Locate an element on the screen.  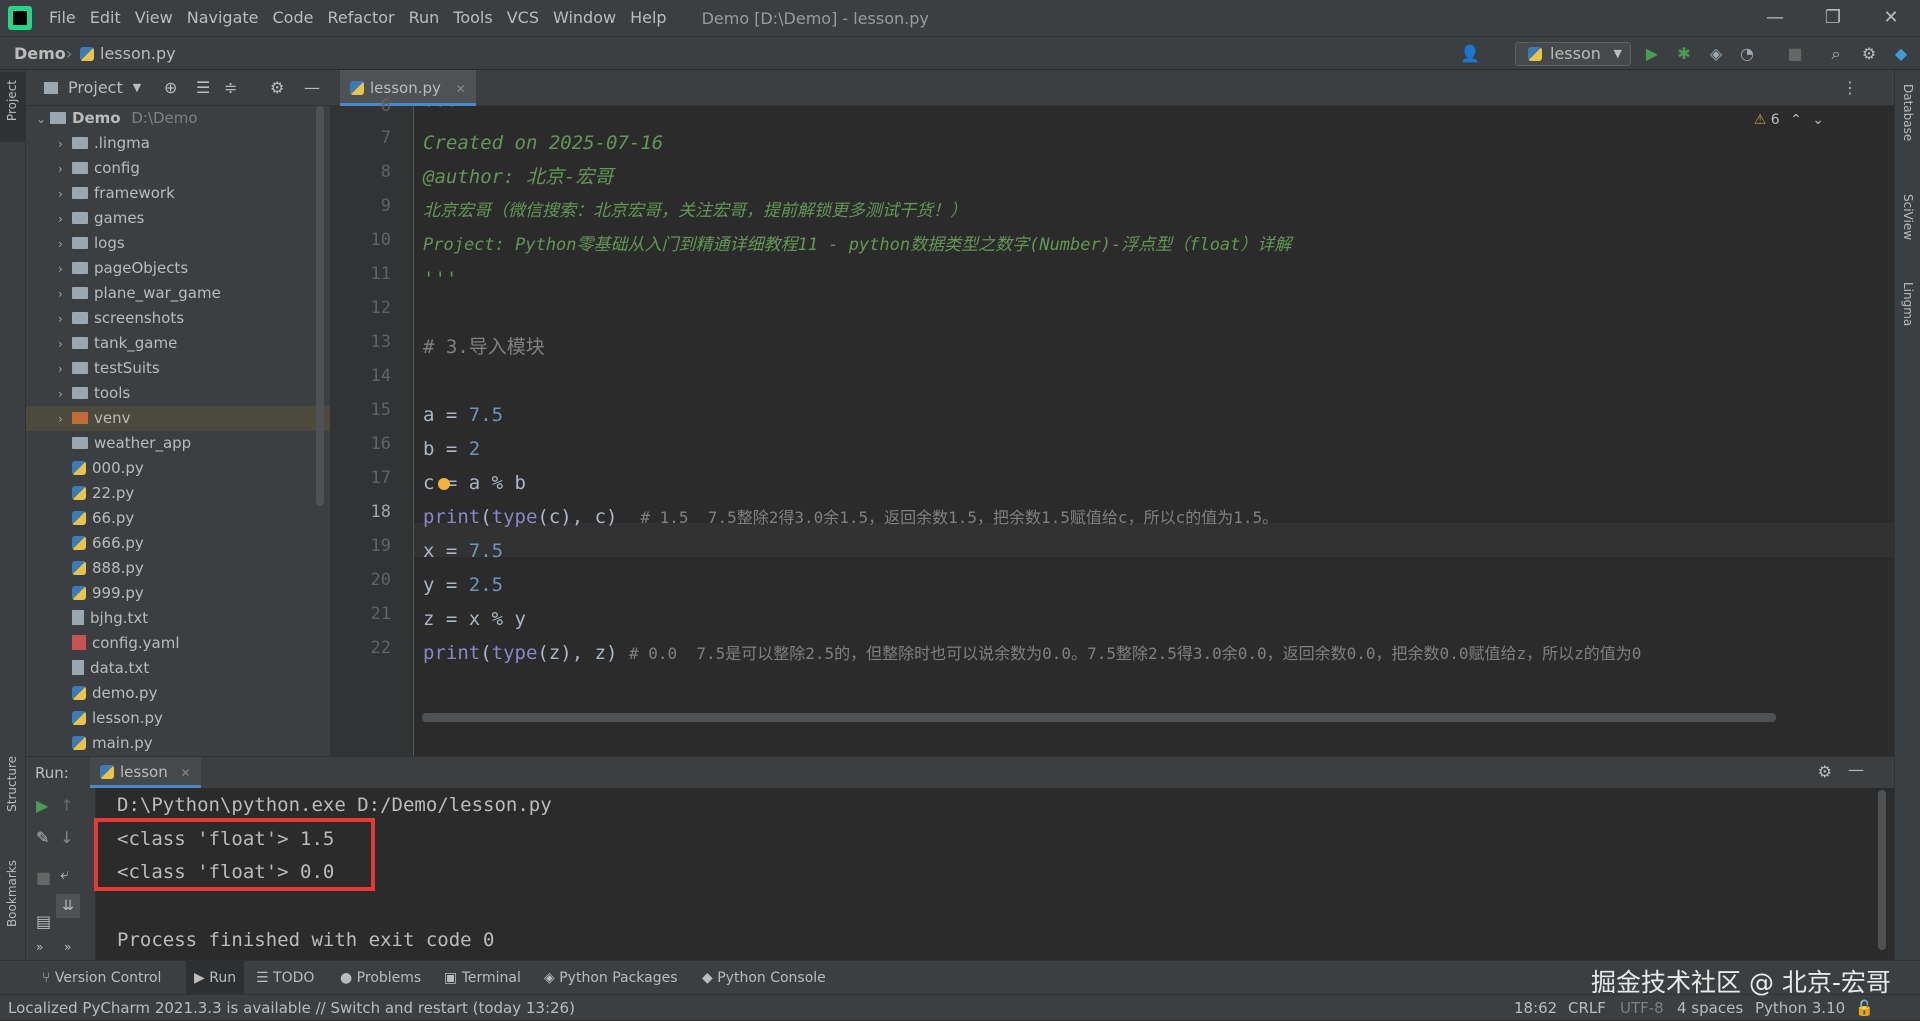
tree-item: 666.py is located at coordinates (178, 543).